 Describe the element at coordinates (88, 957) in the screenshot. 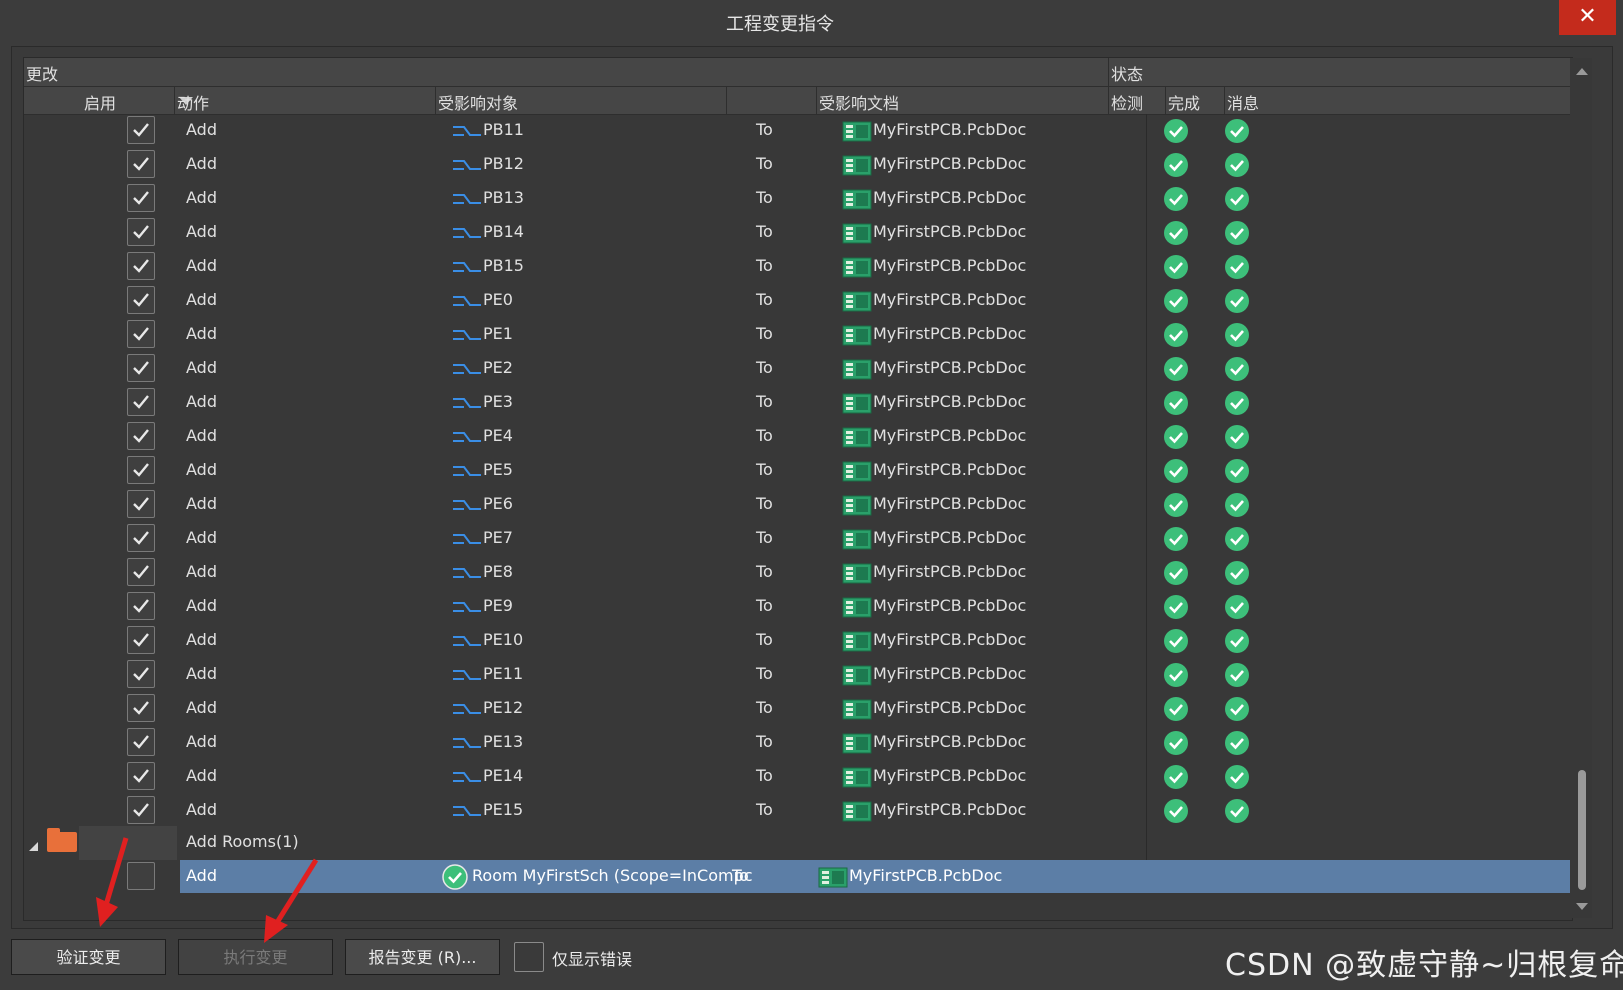

I see `validate-changes-button: 验证变更` at that location.